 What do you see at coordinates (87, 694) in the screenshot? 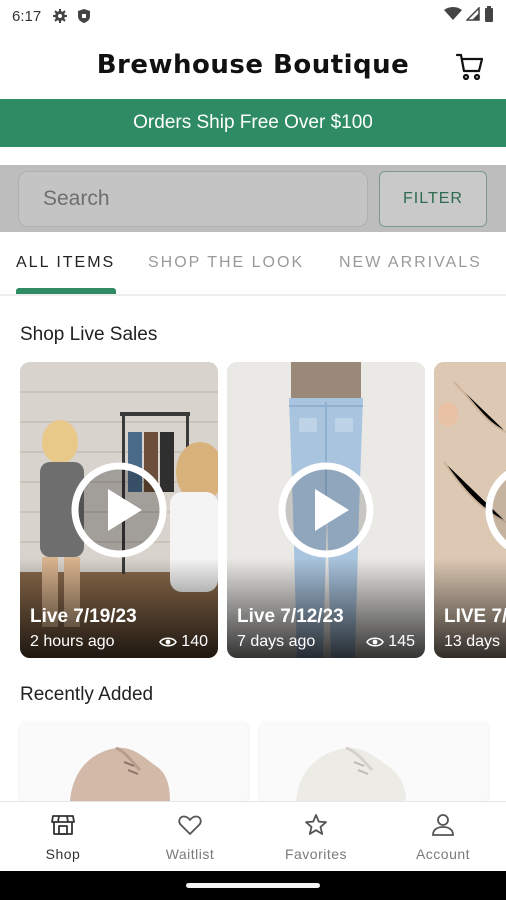
I see `recently-added-title: Recently Added` at bounding box center [87, 694].